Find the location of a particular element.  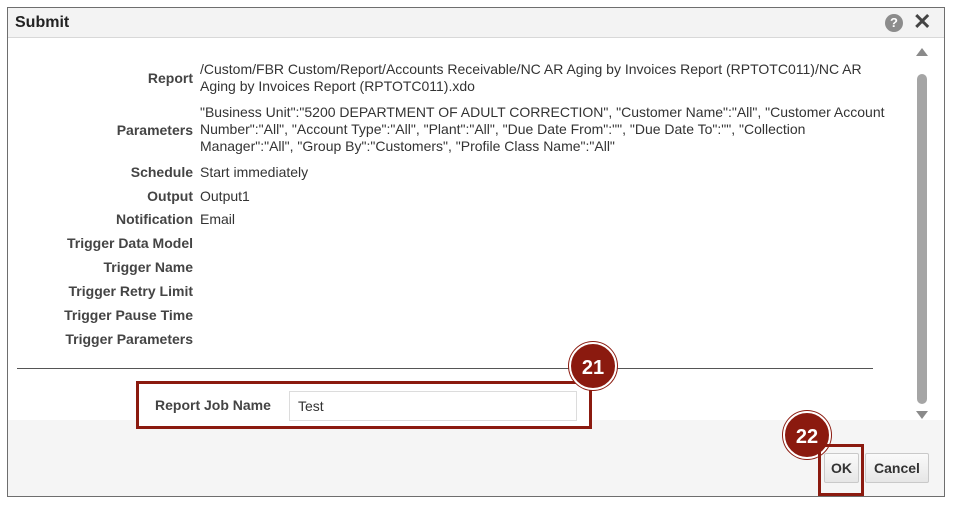

detail-label-trigger-name: Trigger Name is located at coordinates (148, 267).